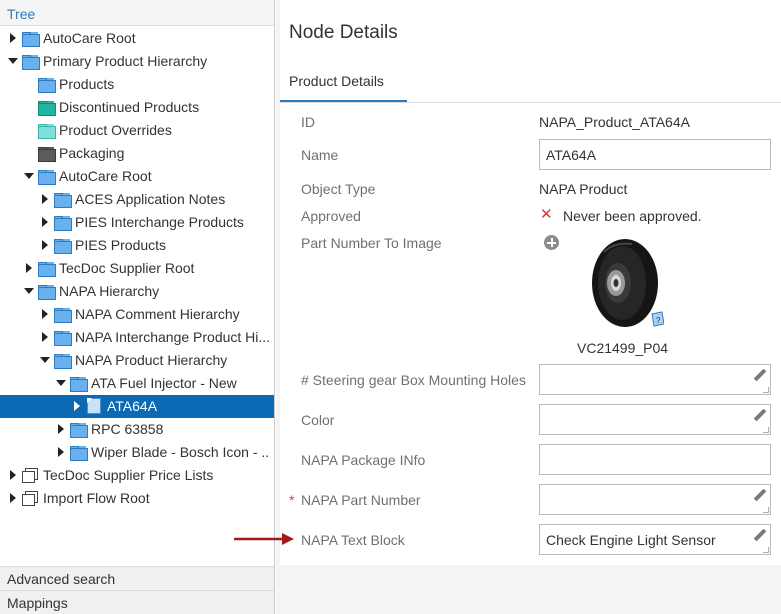  What do you see at coordinates (530, 102) in the screenshot?
I see `tab-divider` at bounding box center [530, 102].